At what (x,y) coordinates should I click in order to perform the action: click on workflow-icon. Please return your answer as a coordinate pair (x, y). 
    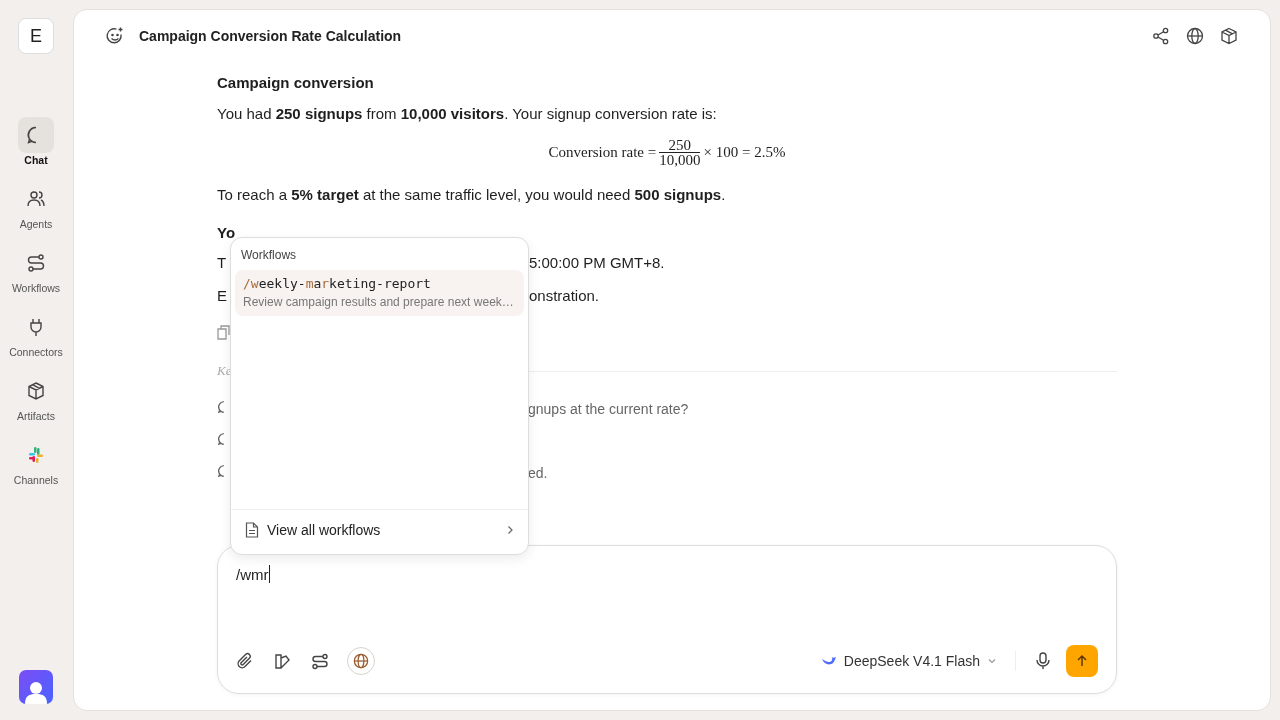
    Looking at the image, I should click on (320, 661).